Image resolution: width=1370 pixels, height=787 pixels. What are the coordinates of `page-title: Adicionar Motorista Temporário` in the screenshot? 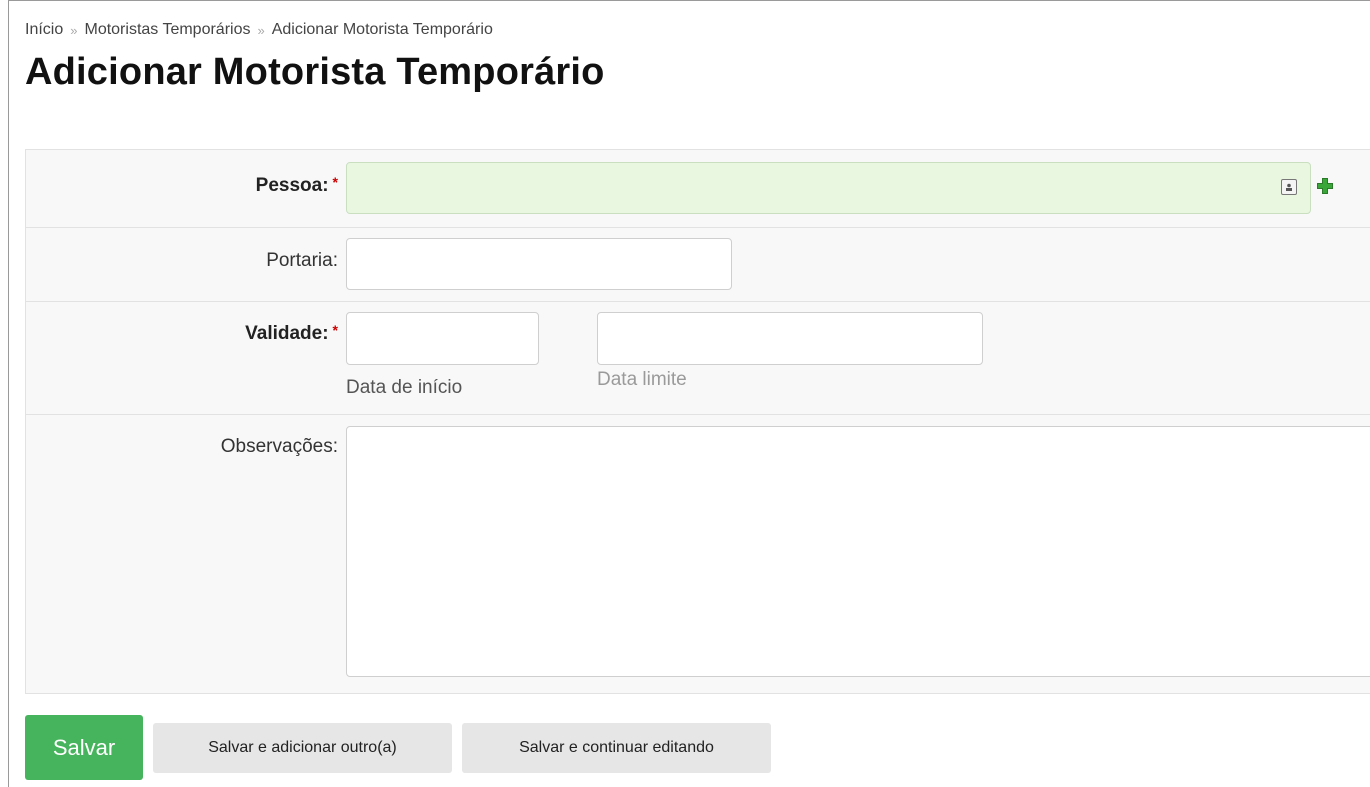 It's located at (315, 72).